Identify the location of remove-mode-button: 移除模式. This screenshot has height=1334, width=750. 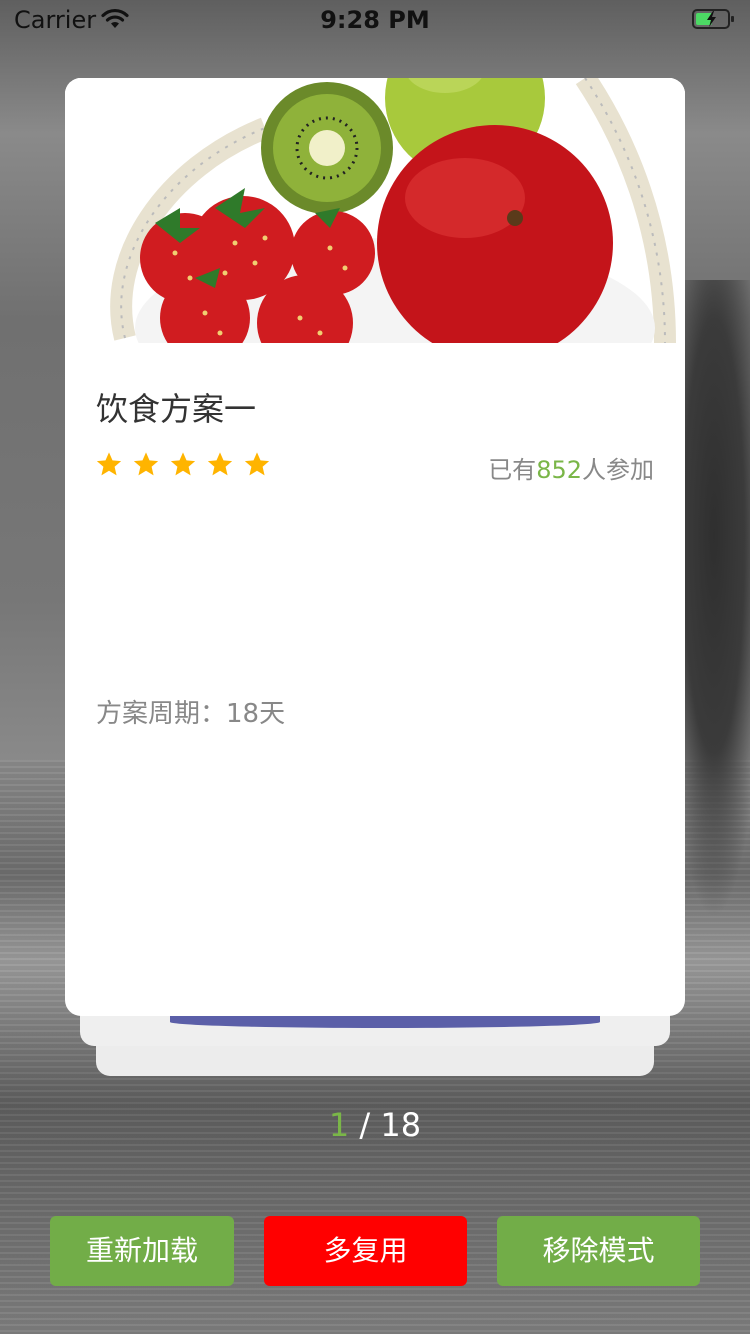
(598, 1251).